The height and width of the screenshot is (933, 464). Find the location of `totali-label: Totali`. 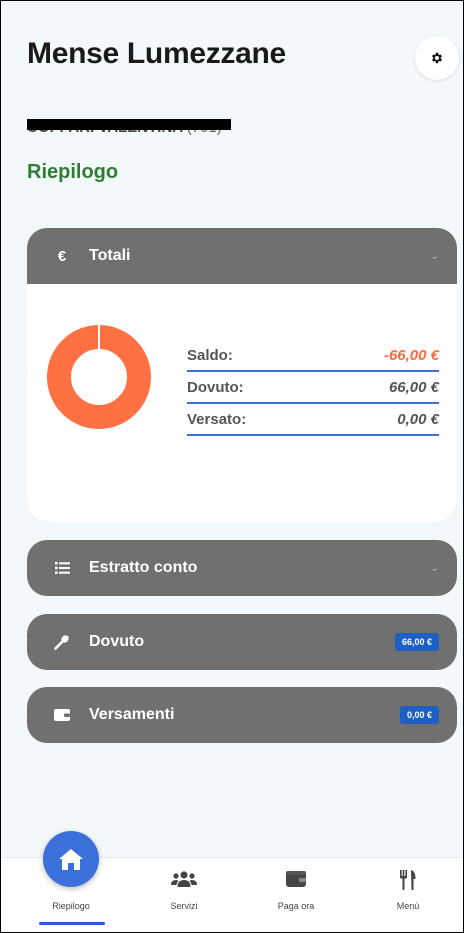

totali-label: Totali is located at coordinates (110, 255).